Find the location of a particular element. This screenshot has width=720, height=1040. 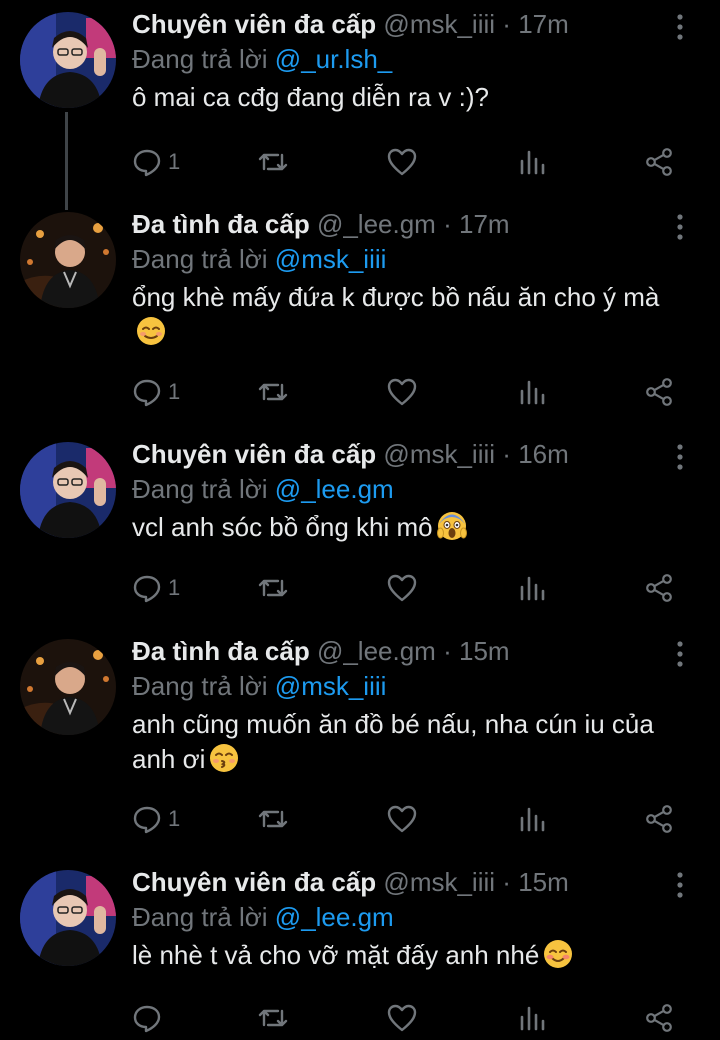

mention-link: @_ur.lsh_ is located at coordinates (333, 59).